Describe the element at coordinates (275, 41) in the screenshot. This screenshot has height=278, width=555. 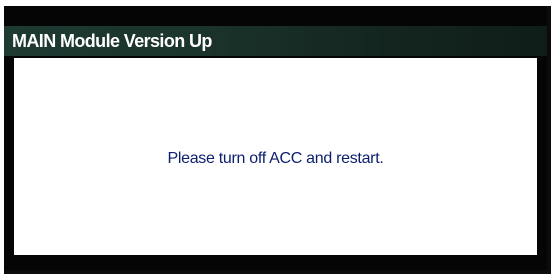
I see `dialog-title-bar: MAIN Module Version Up` at that location.